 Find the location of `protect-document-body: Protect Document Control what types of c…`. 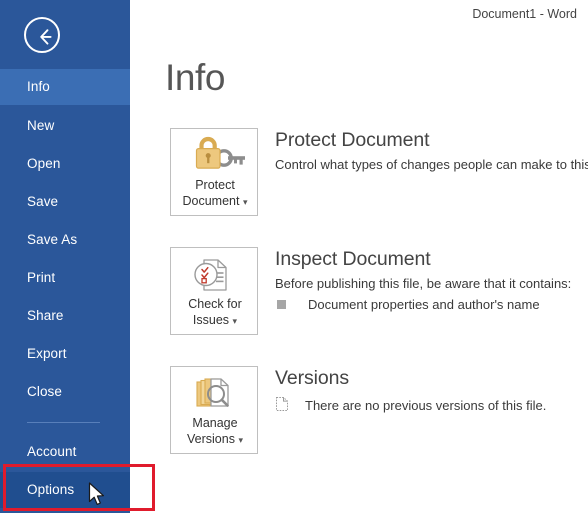

protect-document-body: Protect Document Control what types of c… is located at coordinates (431, 151).